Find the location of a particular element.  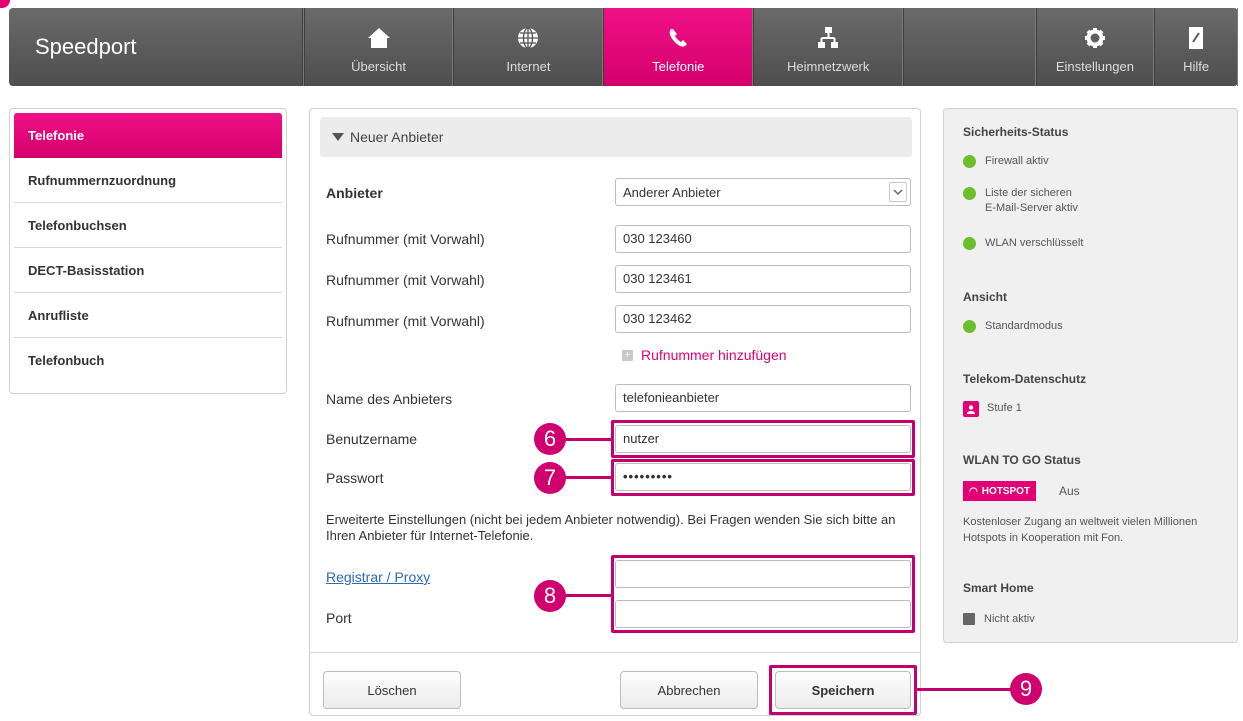

sidebar-item-rufnummernzuordnung: Rufnummernzuordnung is located at coordinates (148, 180).